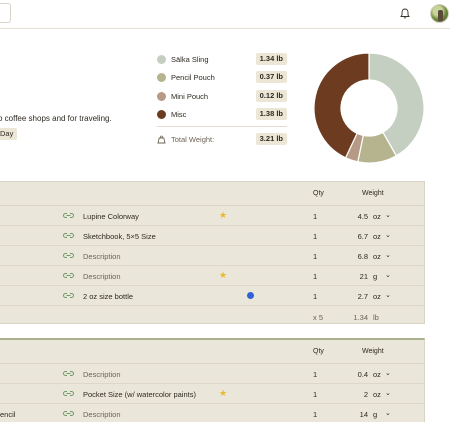 The image size is (450, 422). Describe the element at coordinates (108, 296) in the screenshot. I see `item-name: 2 oz size bottle` at that location.